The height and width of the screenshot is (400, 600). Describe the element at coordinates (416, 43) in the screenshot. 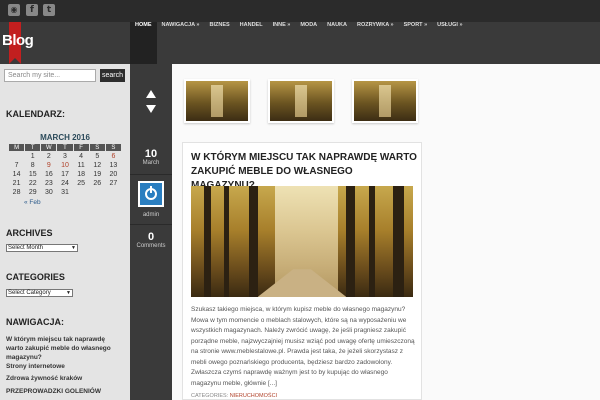

I see `nav-sport: SPORT »` at that location.